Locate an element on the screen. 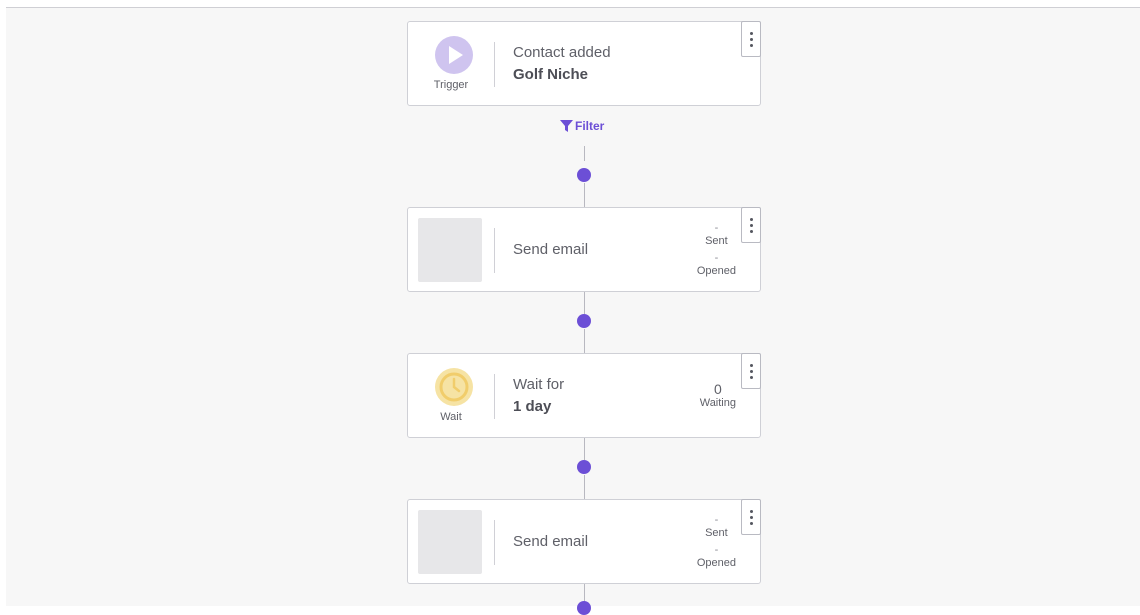 This screenshot has height=615, width=1140. trigger-icon-label: Trigger is located at coordinates (451, 85).